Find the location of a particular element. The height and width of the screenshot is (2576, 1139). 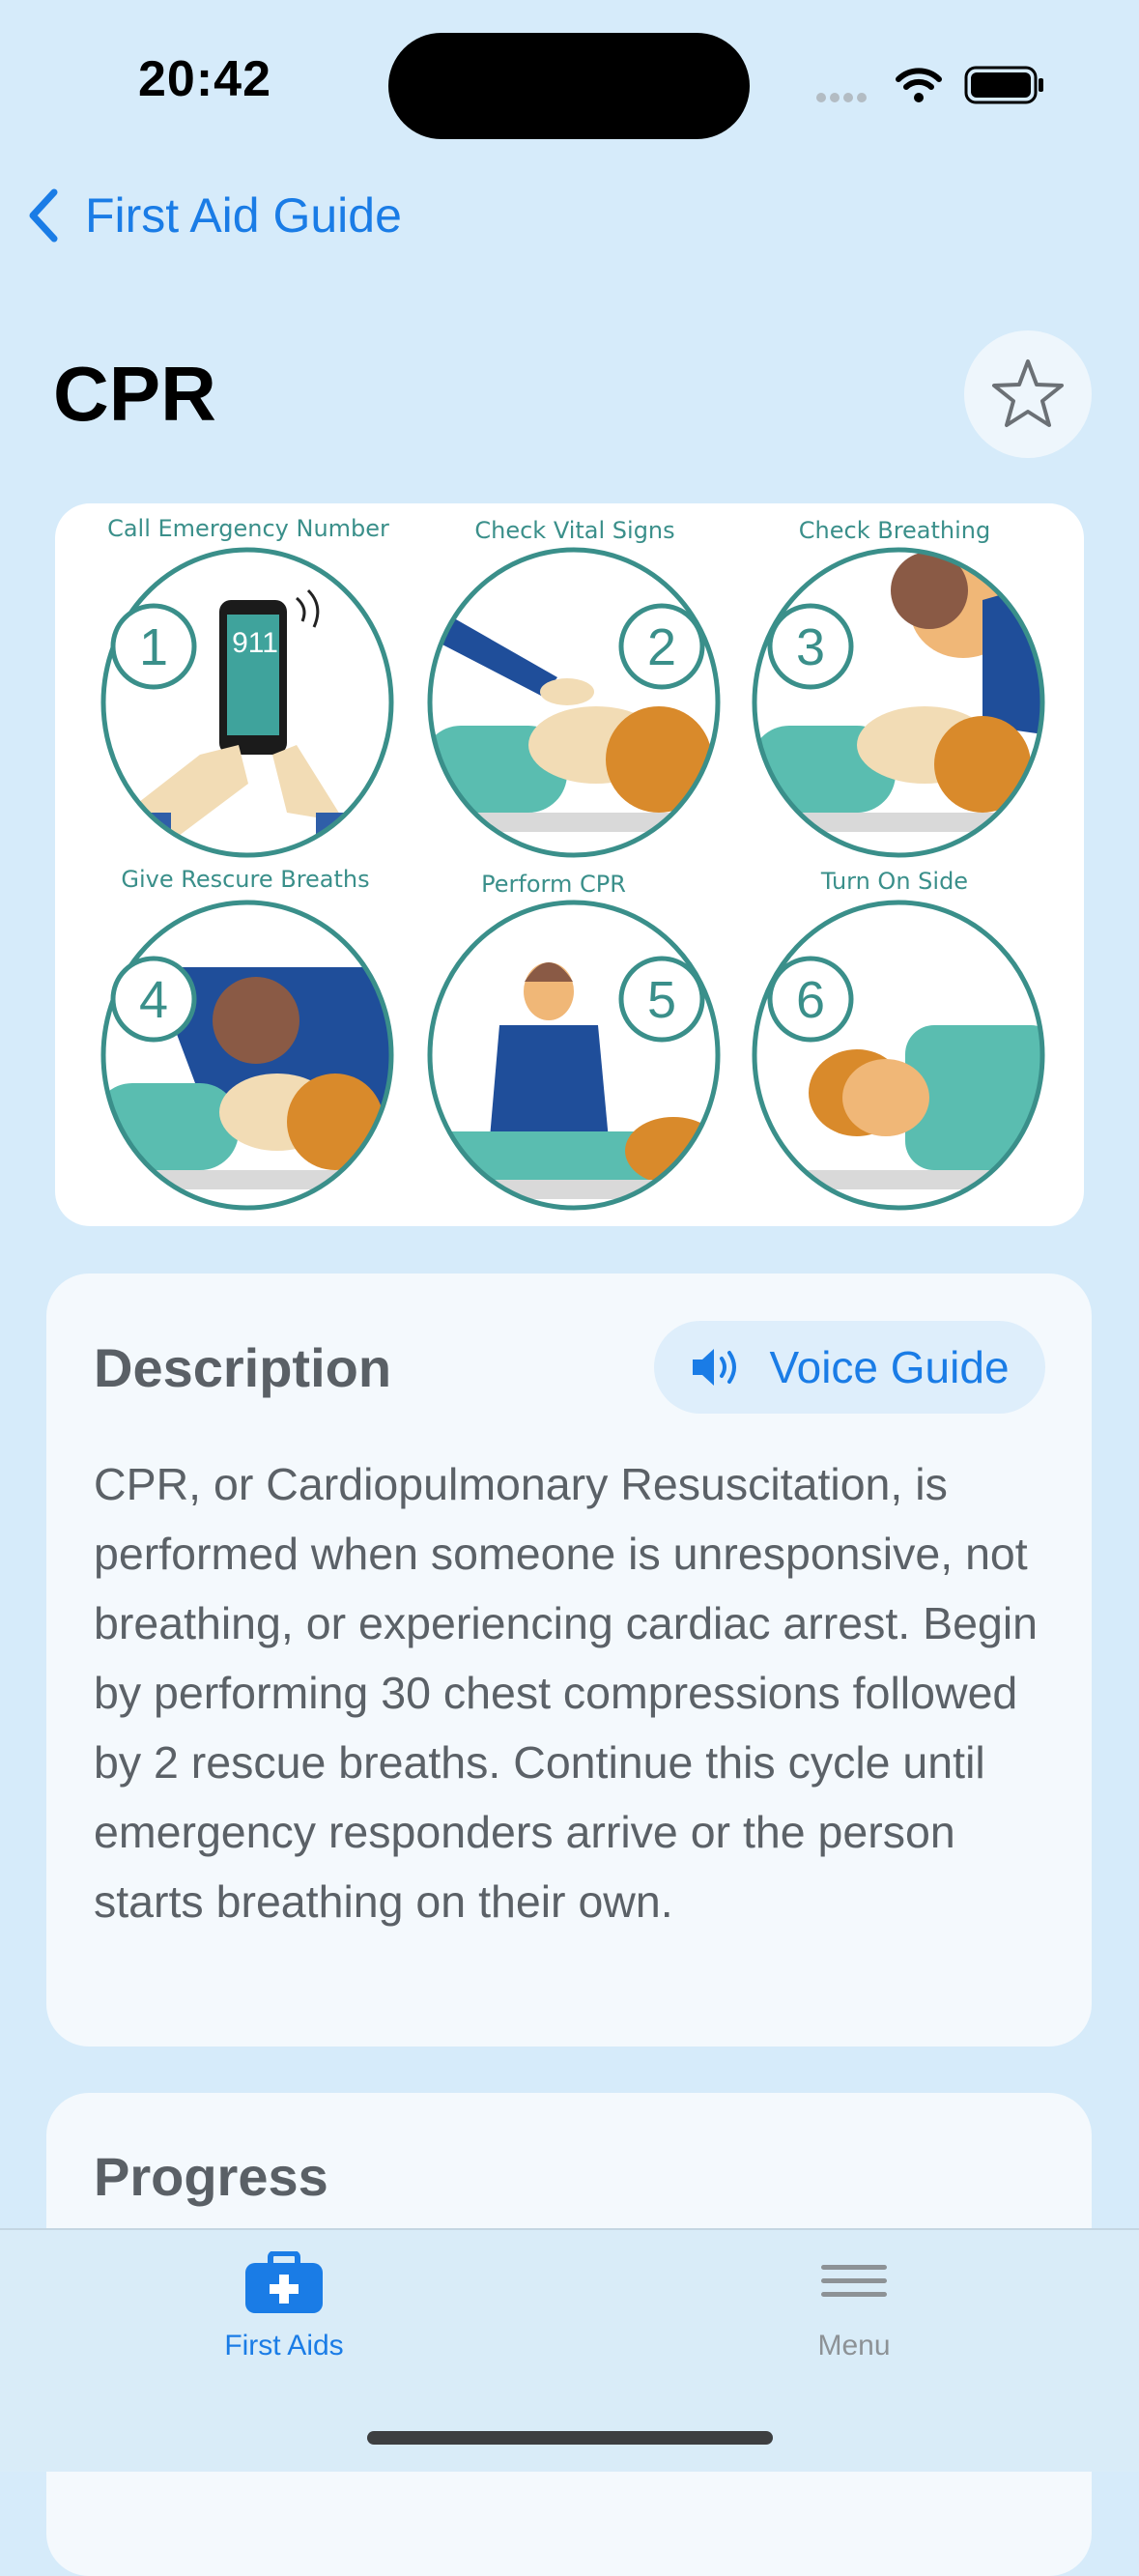

tab-menu-label: Menu is located at coordinates (854, 2346).